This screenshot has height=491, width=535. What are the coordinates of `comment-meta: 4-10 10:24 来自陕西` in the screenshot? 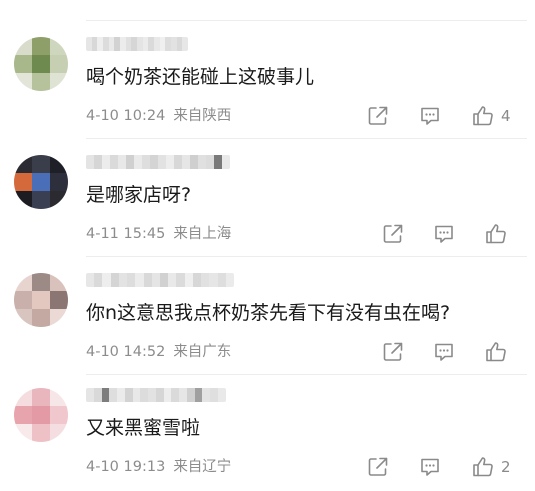 It's located at (158, 116).